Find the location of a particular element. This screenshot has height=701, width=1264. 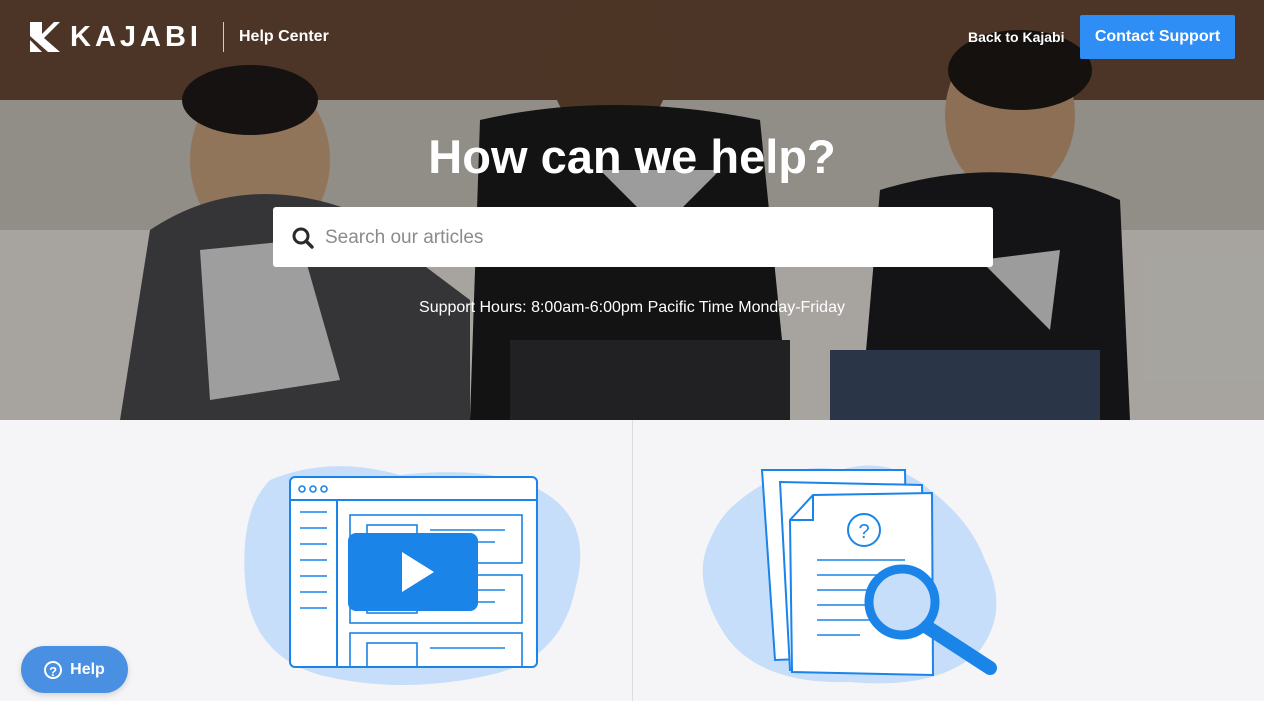

search-icon is located at coordinates (303, 238).